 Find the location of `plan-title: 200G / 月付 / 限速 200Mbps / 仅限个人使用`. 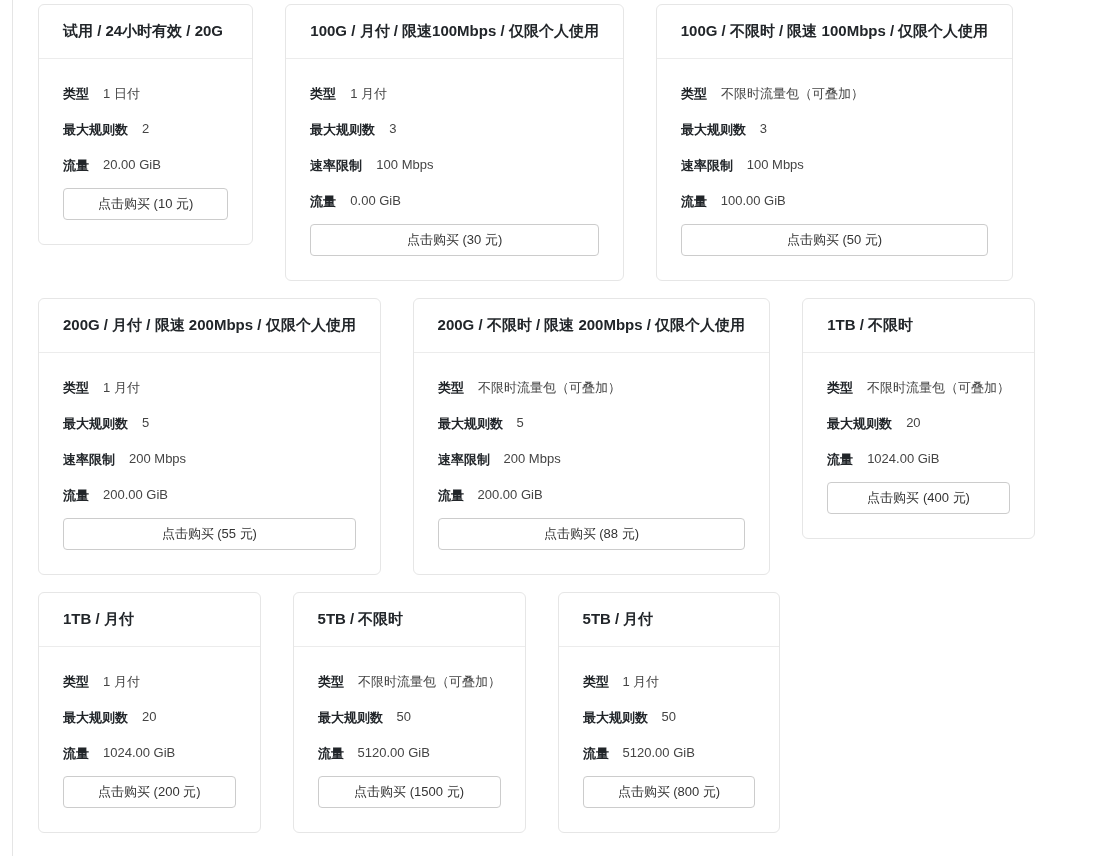

plan-title: 200G / 月付 / 限速 200Mbps / 仅限个人使用 is located at coordinates (209, 324).